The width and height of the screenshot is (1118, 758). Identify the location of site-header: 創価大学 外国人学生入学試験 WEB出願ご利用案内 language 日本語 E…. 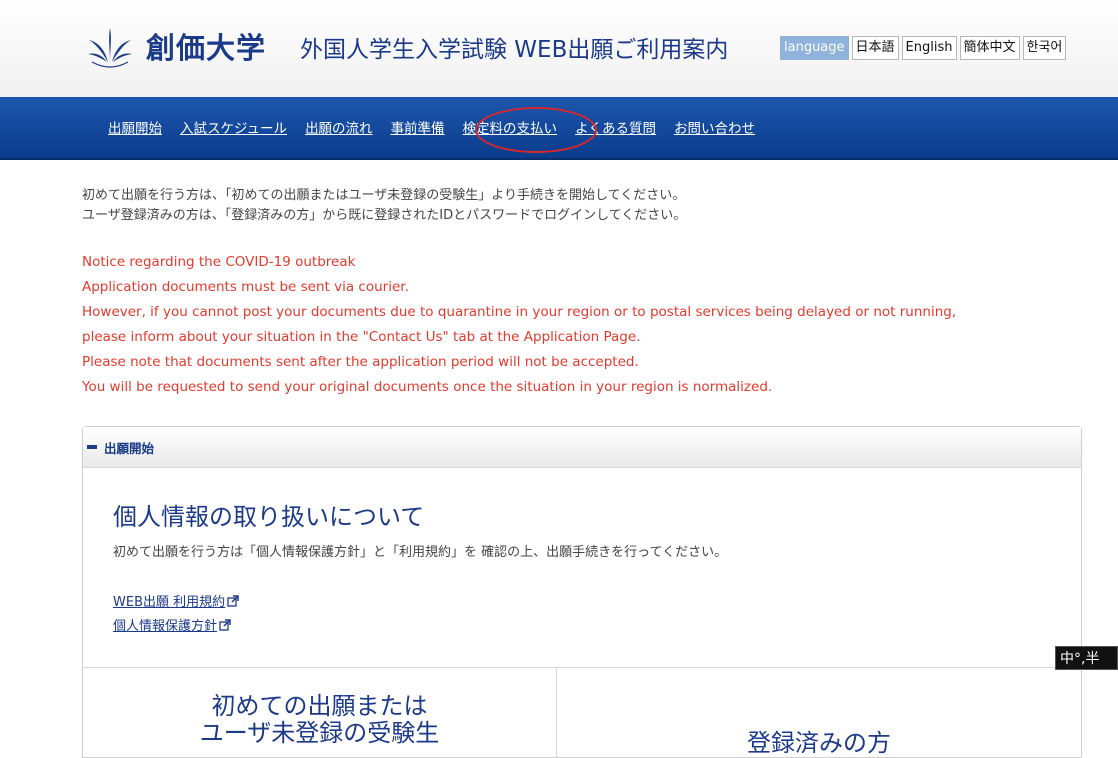
(559, 48).